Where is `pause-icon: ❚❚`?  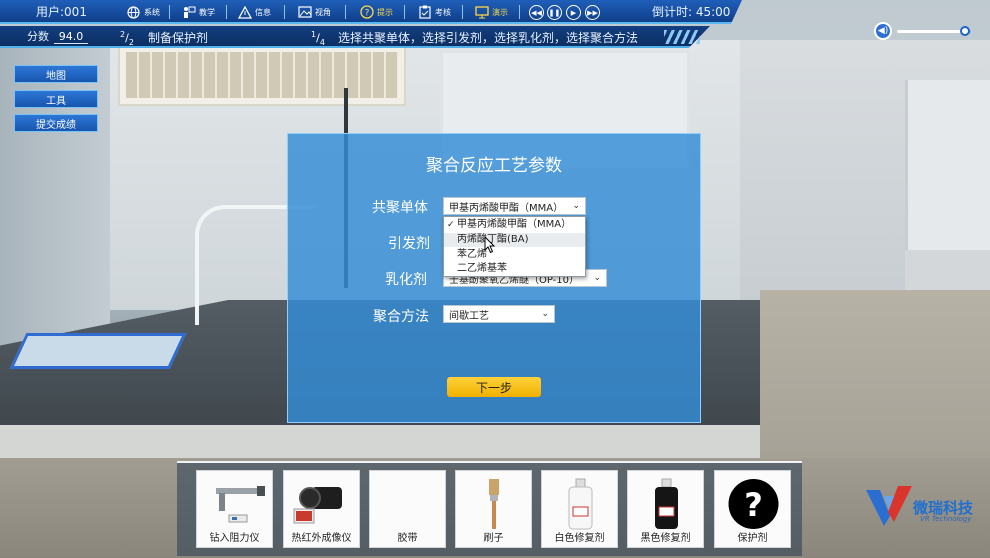
pause-icon: ❚❚ is located at coordinates (554, 12).